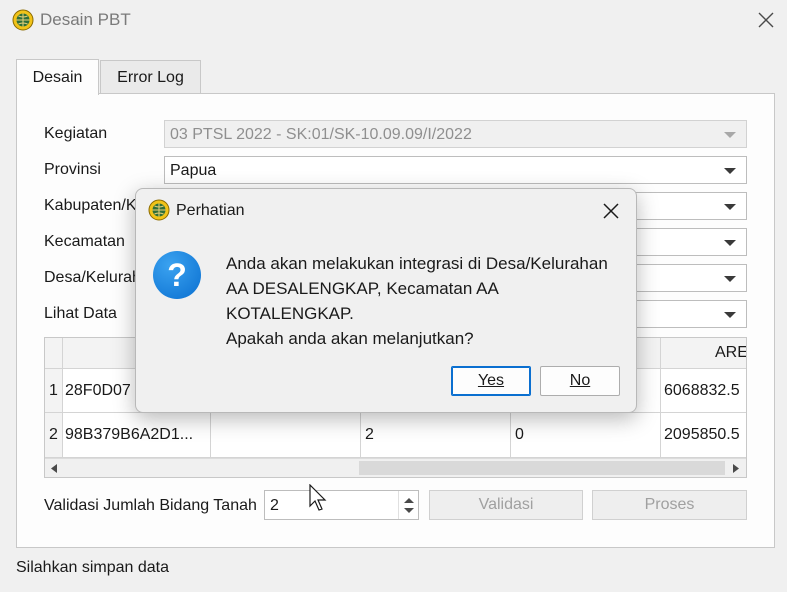  I want to click on yes-button-label: Yes, so click(491, 380).